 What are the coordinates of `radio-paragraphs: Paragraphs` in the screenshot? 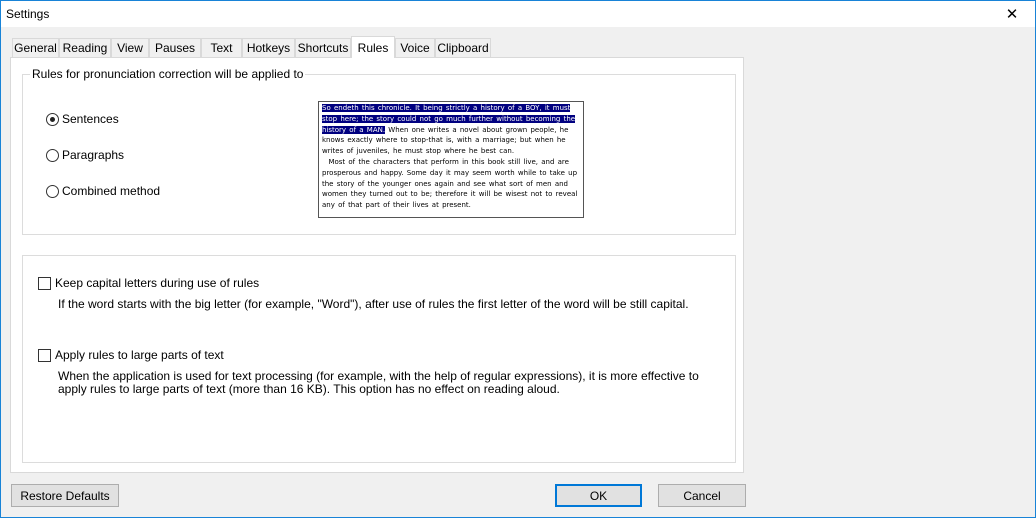 It's located at (85, 155).